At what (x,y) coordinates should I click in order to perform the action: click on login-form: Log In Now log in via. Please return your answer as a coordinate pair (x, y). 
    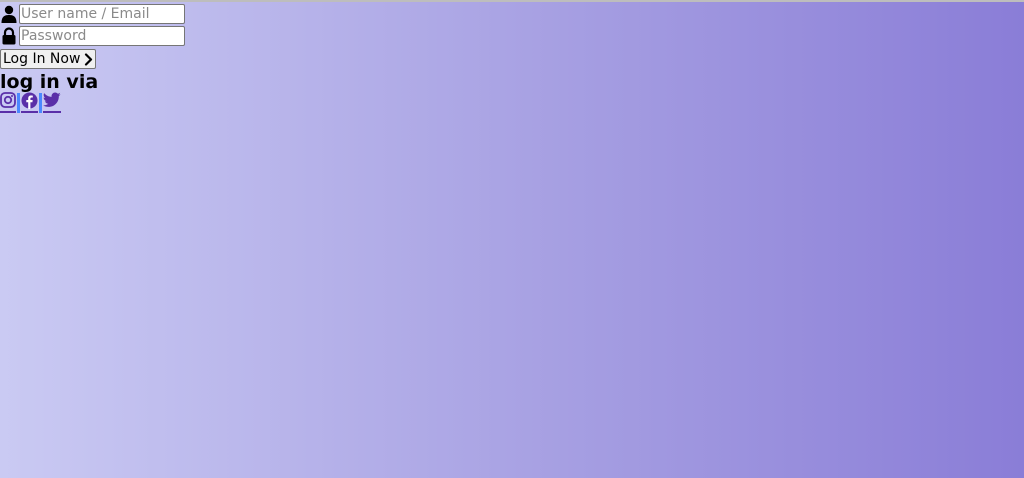
    Looking at the image, I should click on (92, 58).